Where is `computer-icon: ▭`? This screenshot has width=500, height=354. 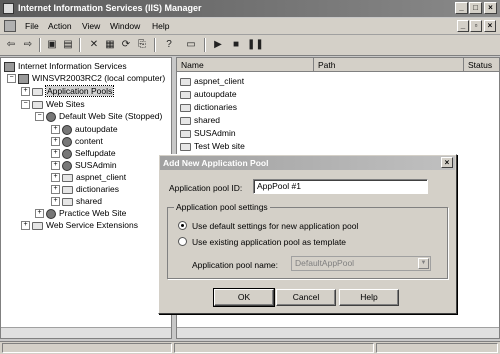
computer-icon: ▭ is located at coordinates (191, 45).